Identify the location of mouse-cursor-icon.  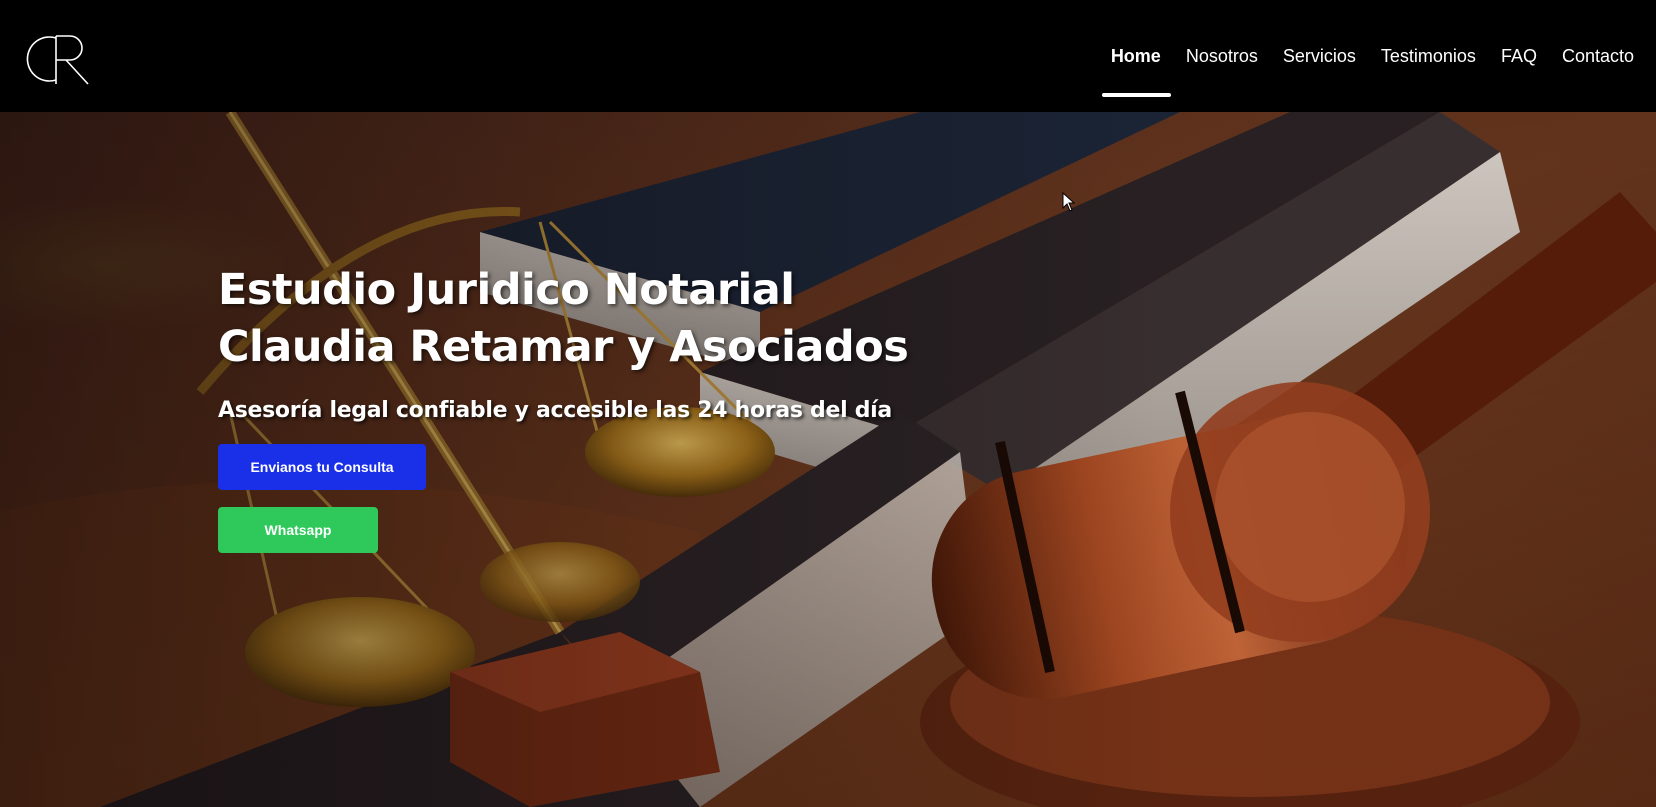
(1069, 202).